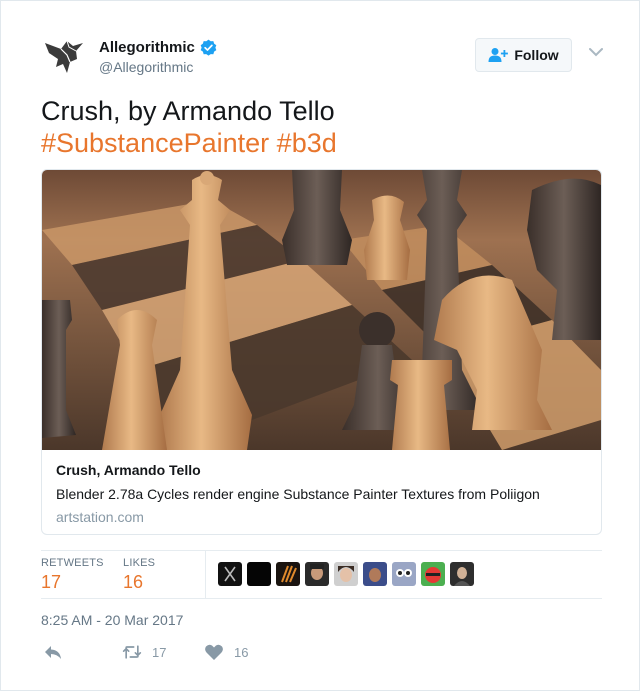 The width and height of the screenshot is (642, 693). What do you see at coordinates (498, 55) in the screenshot?
I see `add-user-icon` at bounding box center [498, 55].